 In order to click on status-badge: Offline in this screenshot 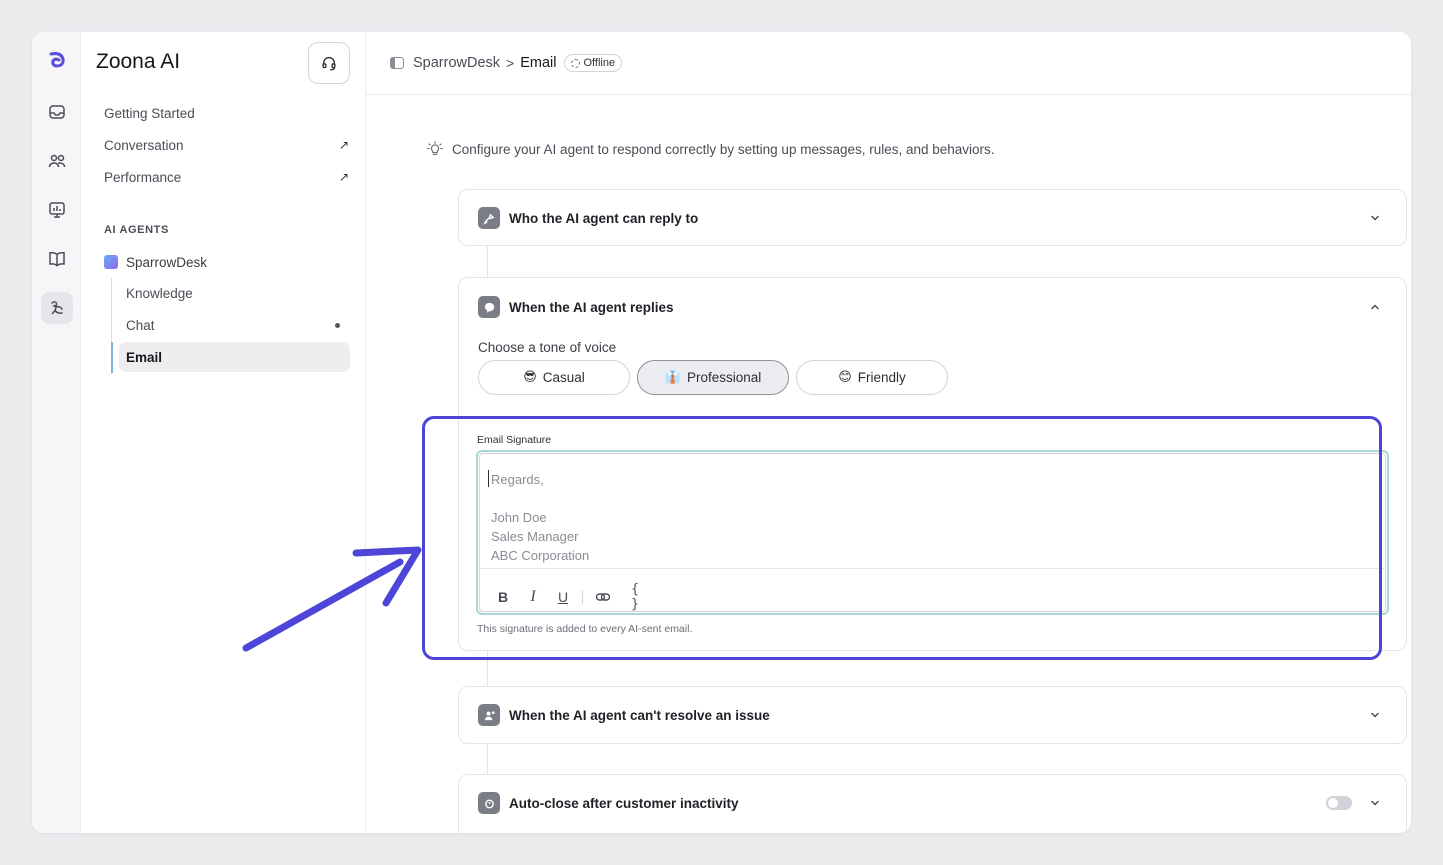, I will do `click(593, 63)`.